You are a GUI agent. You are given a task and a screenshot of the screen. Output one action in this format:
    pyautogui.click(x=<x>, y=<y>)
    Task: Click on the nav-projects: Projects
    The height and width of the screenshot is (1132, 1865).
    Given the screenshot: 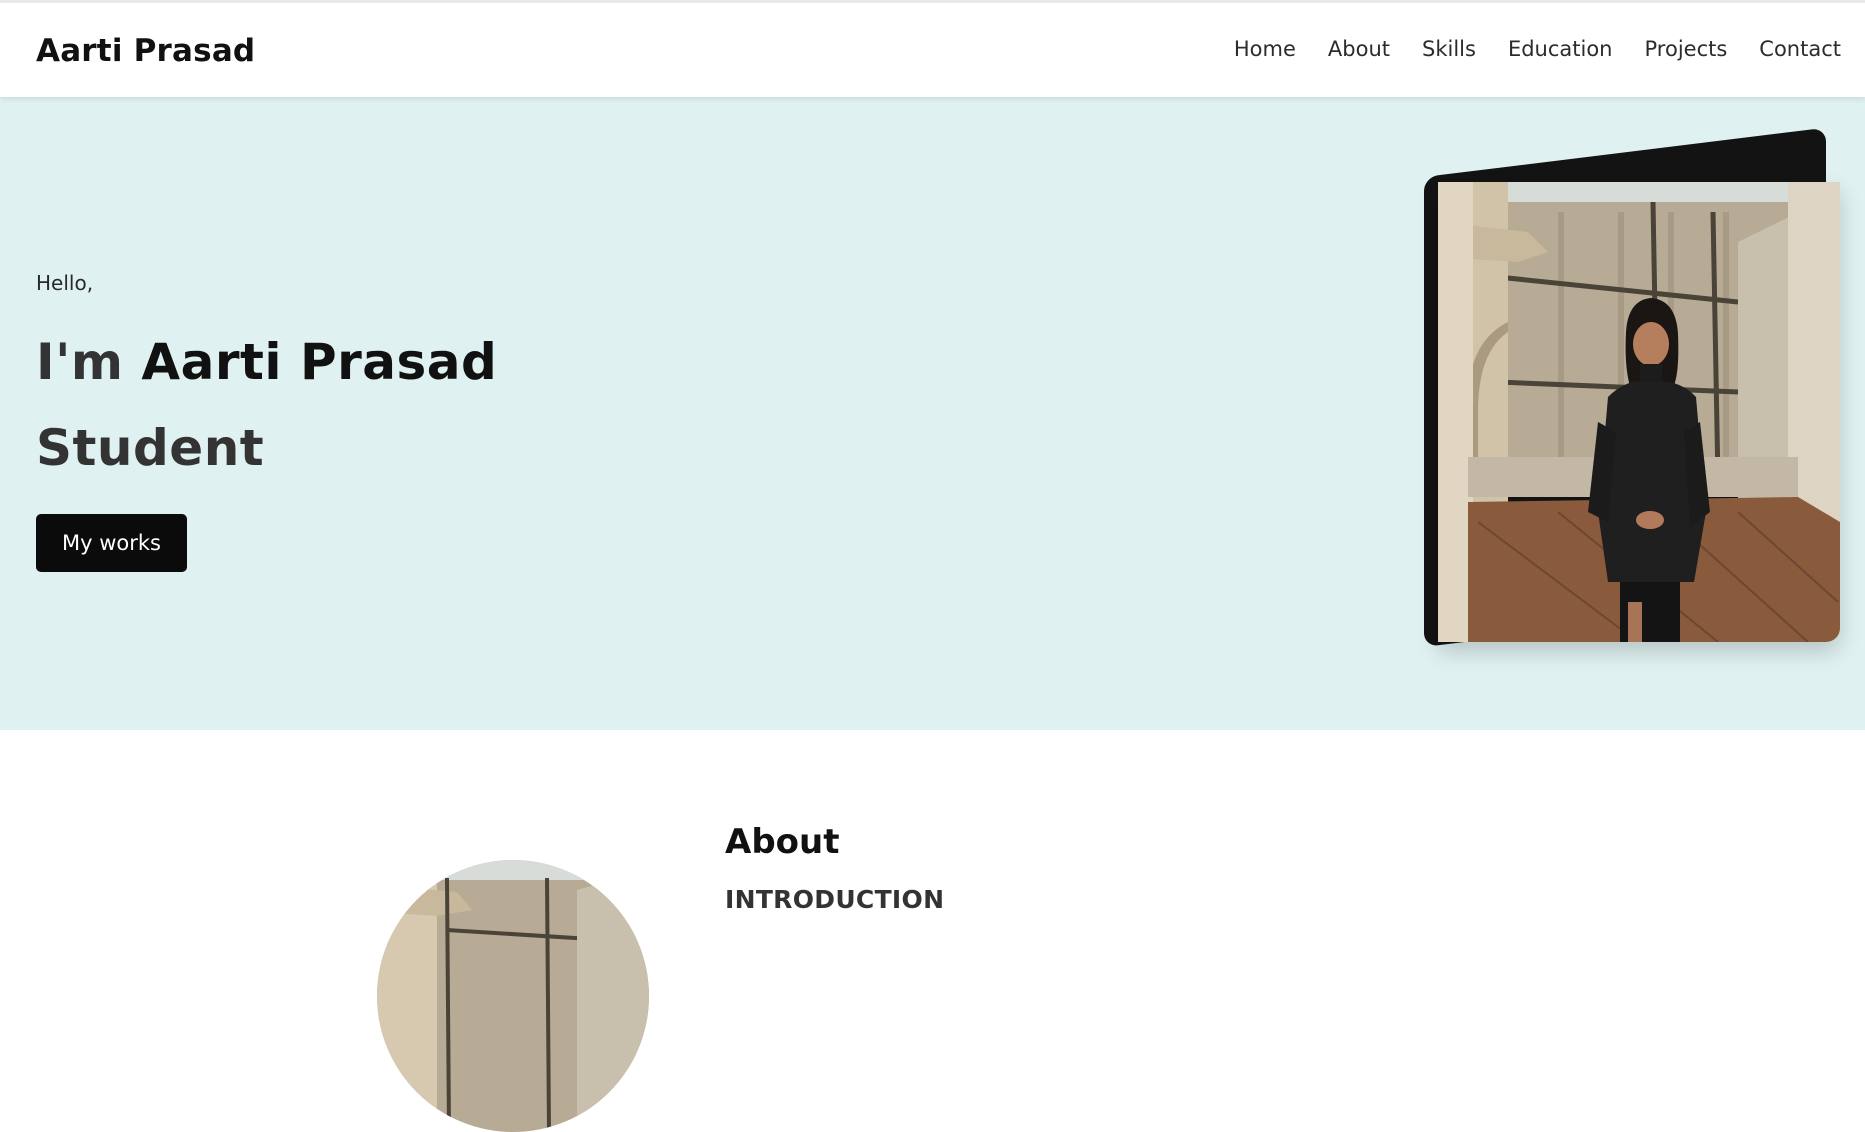 What is the action you would take?
    pyautogui.click(x=1686, y=49)
    